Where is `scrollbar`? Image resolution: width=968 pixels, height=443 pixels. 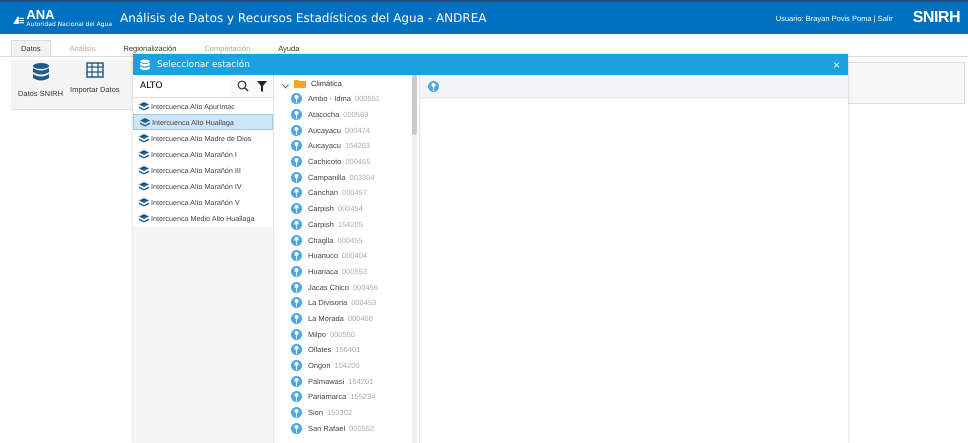 scrollbar is located at coordinates (414, 259).